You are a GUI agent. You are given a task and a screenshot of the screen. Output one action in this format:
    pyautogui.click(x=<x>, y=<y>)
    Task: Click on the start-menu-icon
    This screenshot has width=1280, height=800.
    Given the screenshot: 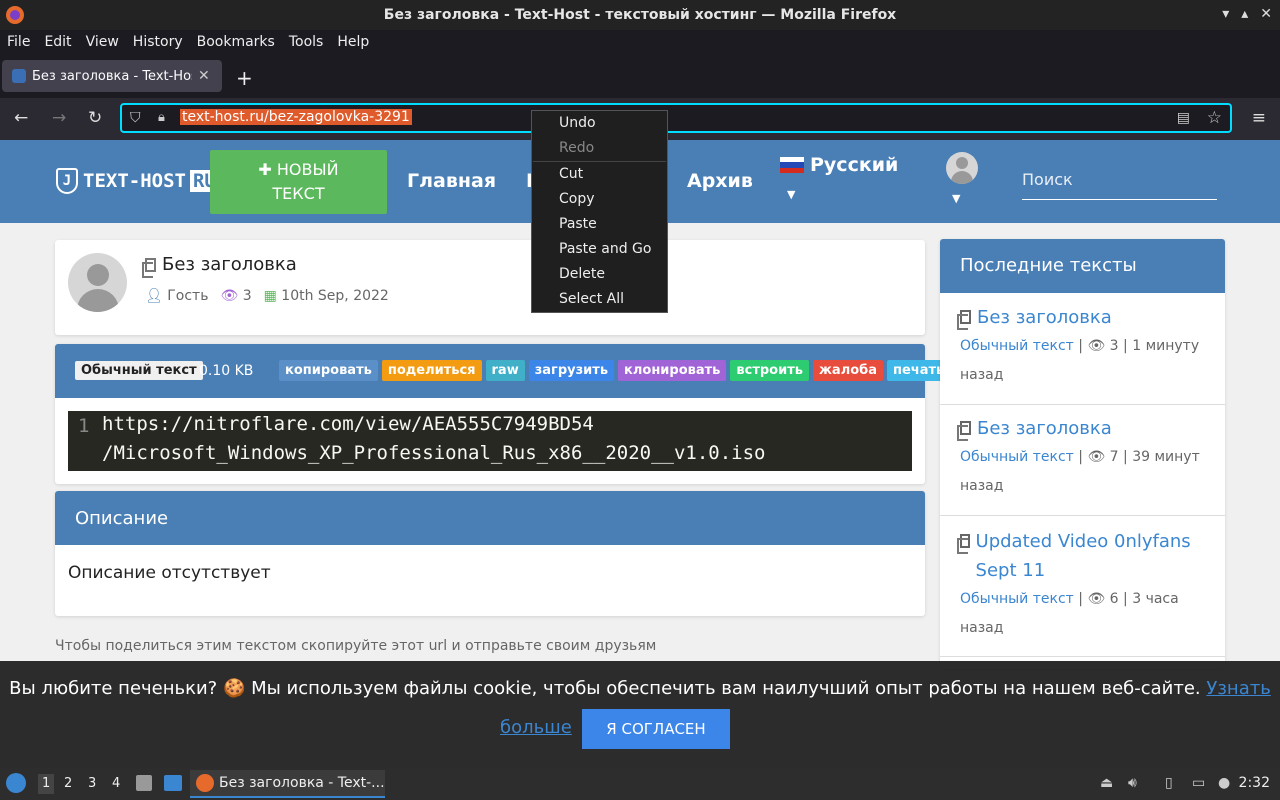 What is the action you would take?
    pyautogui.click(x=16, y=783)
    